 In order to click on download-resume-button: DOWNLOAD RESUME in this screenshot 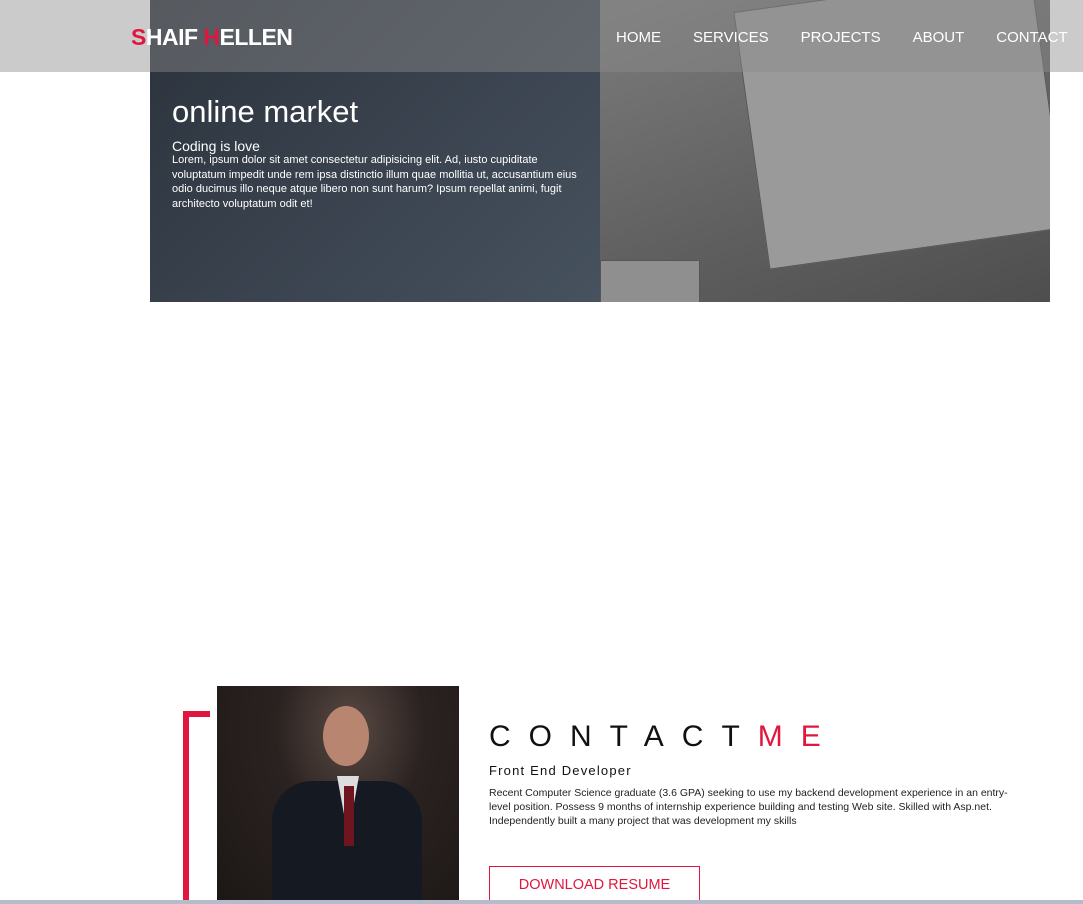, I will do `click(594, 884)`.